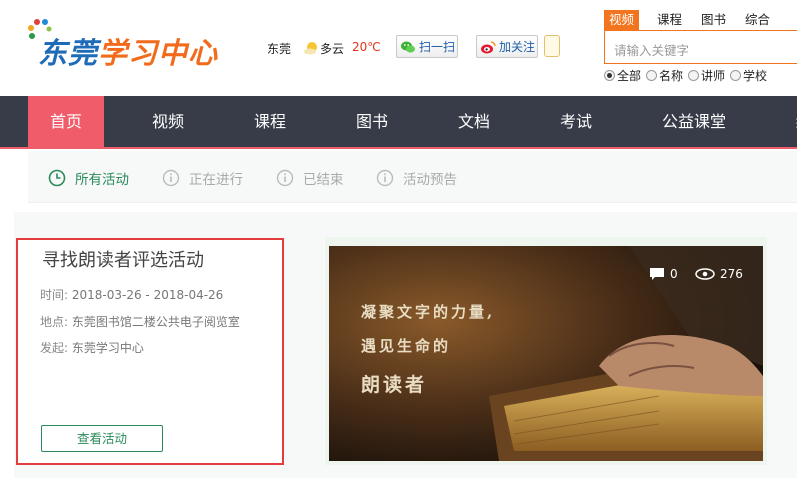 The width and height of the screenshot is (797, 478). I want to click on search-type-tabs: 视频 课程 图书 综合, so click(696, 20).